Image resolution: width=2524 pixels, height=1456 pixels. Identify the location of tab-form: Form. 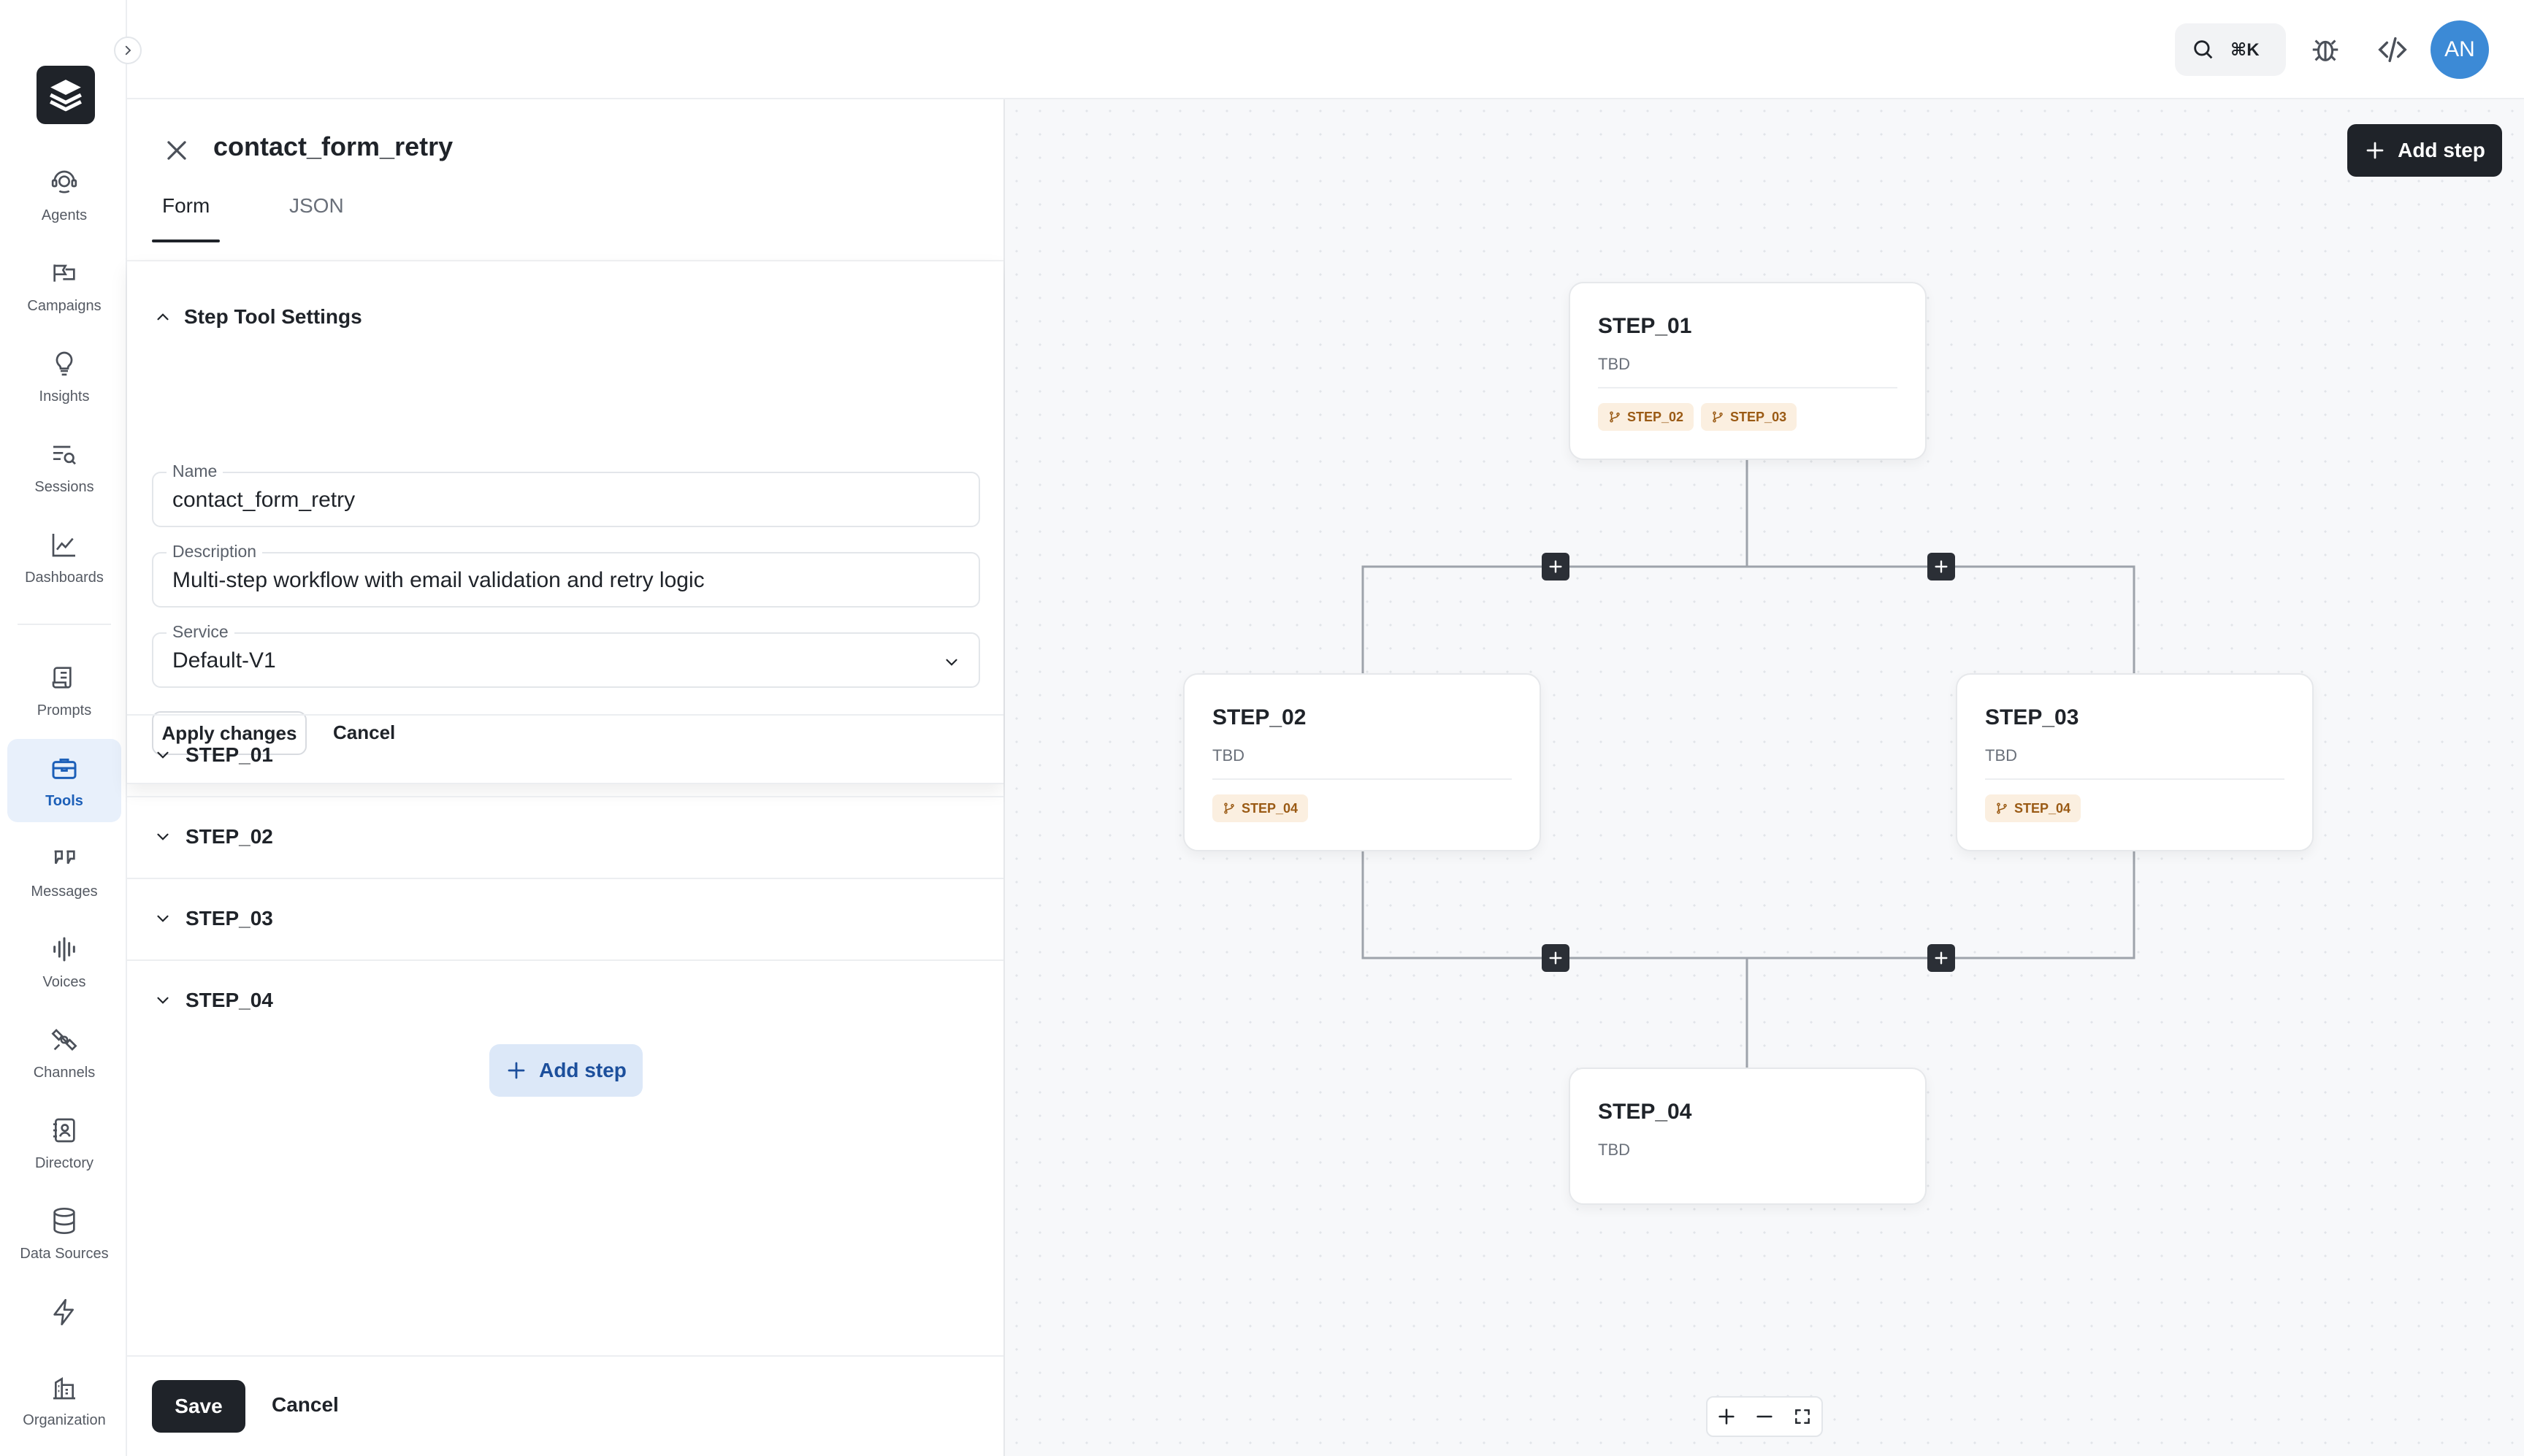
(186, 218).